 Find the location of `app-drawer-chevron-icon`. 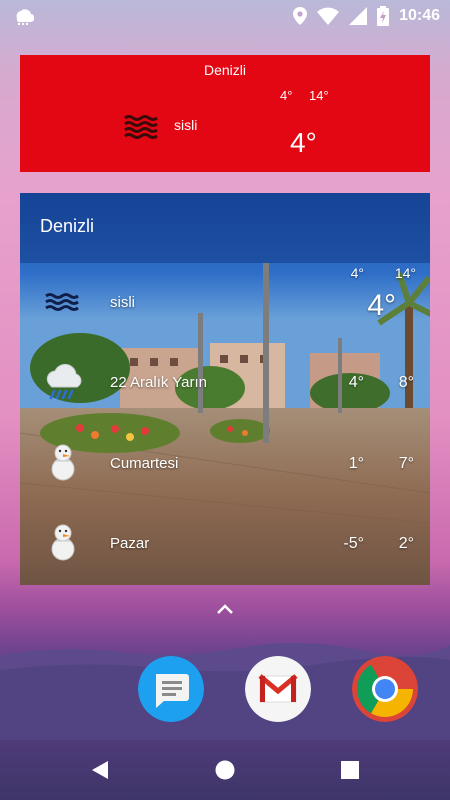

app-drawer-chevron-icon is located at coordinates (225, 609).